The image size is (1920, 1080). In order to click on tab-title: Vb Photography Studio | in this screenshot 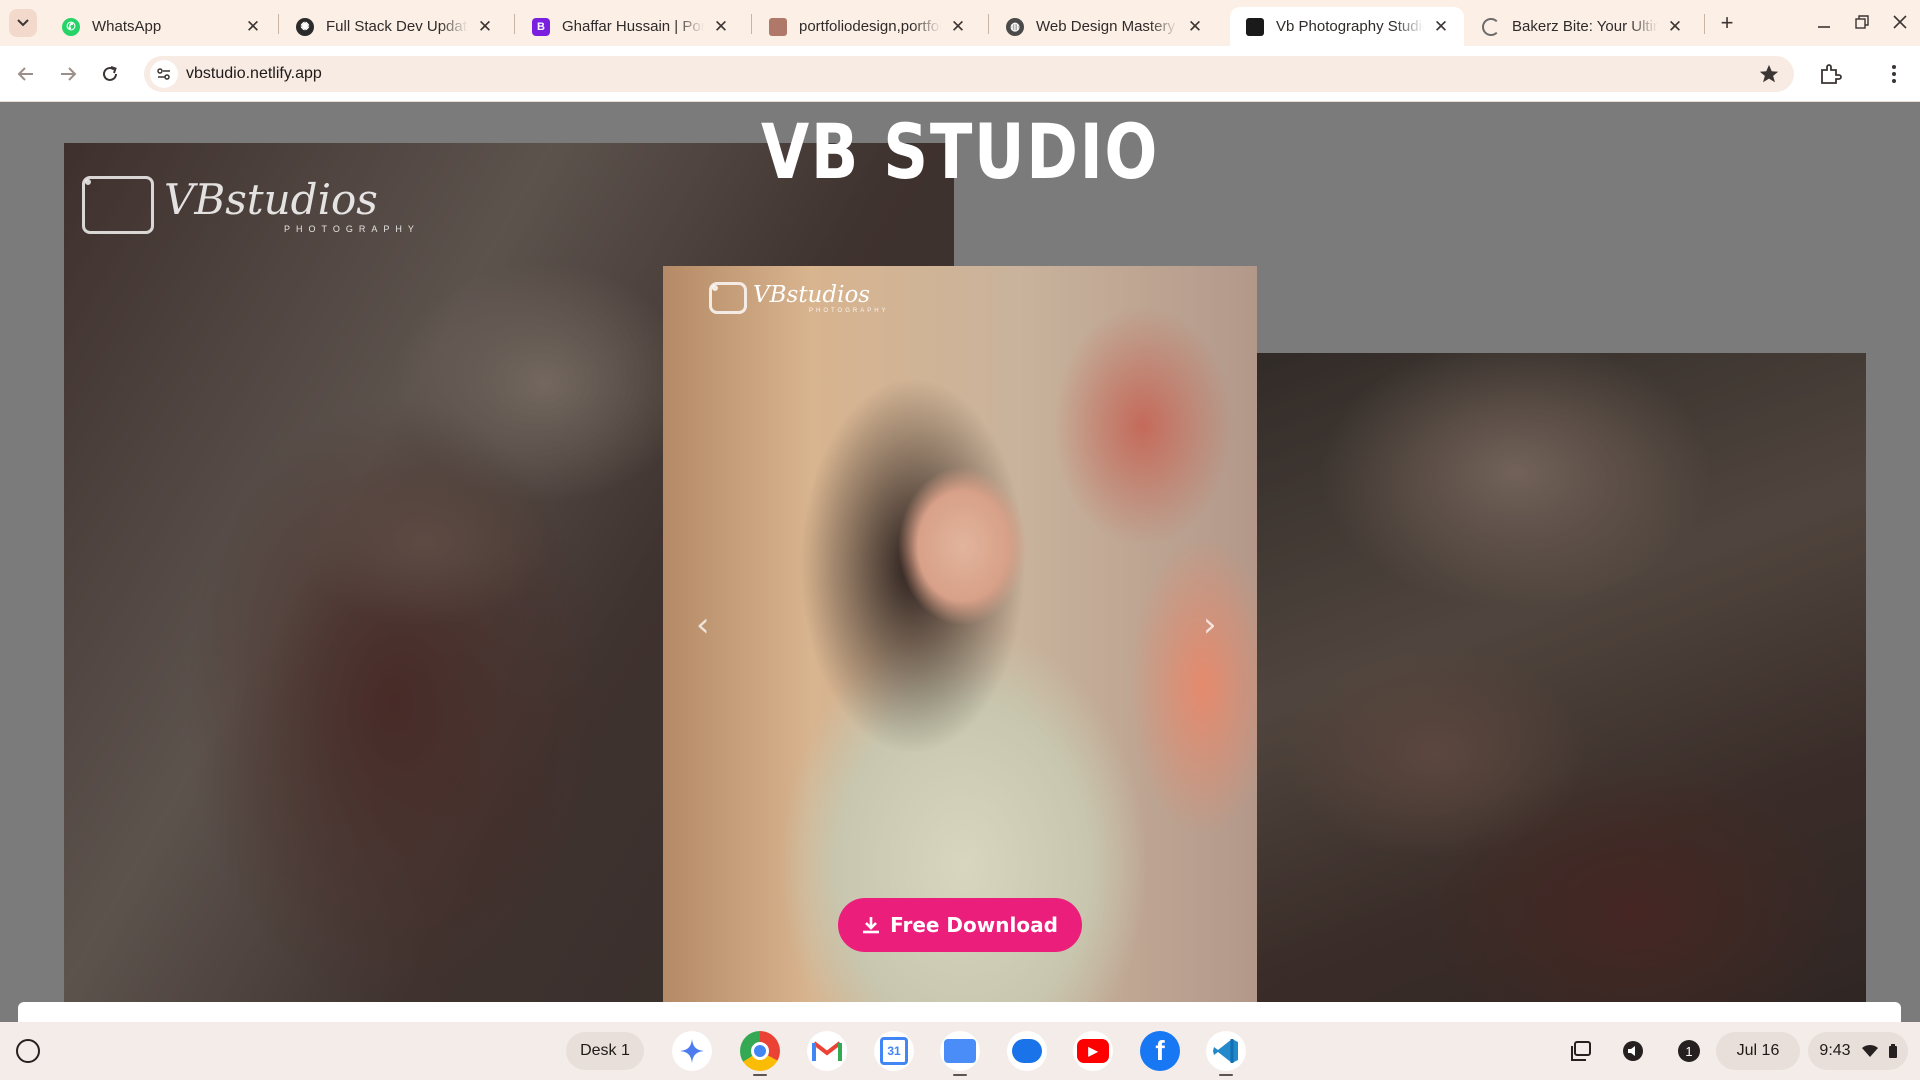, I will do `click(1350, 26)`.